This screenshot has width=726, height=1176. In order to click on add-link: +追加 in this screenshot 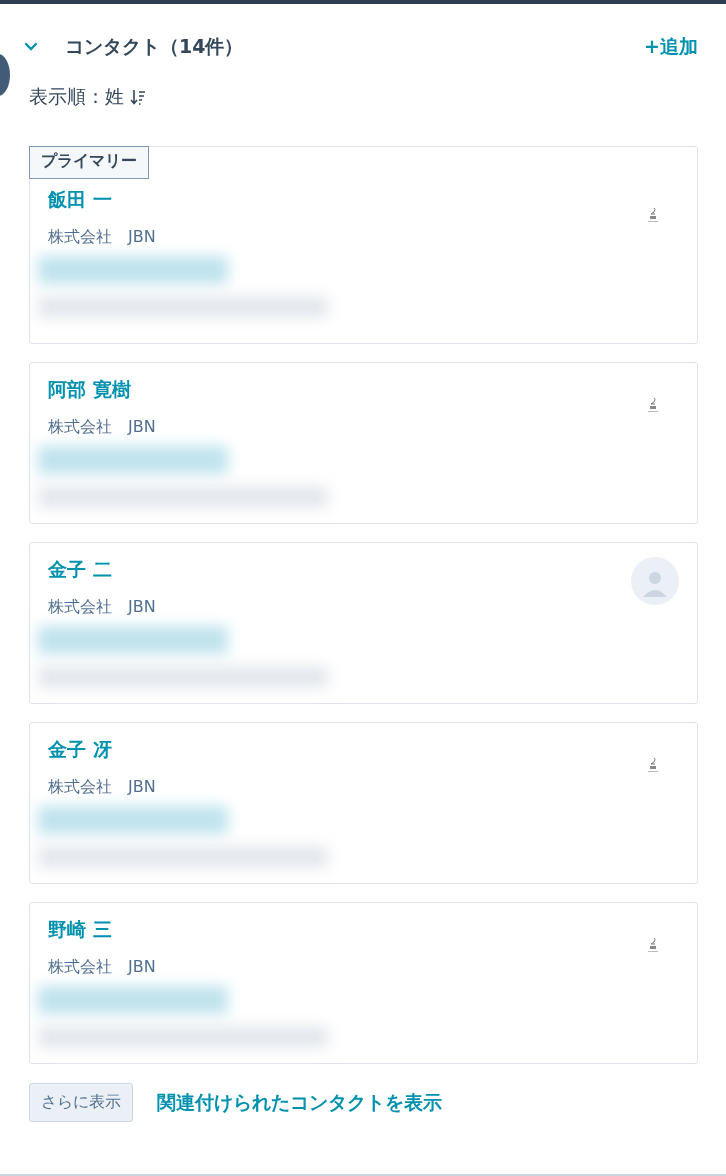, I will do `click(671, 47)`.